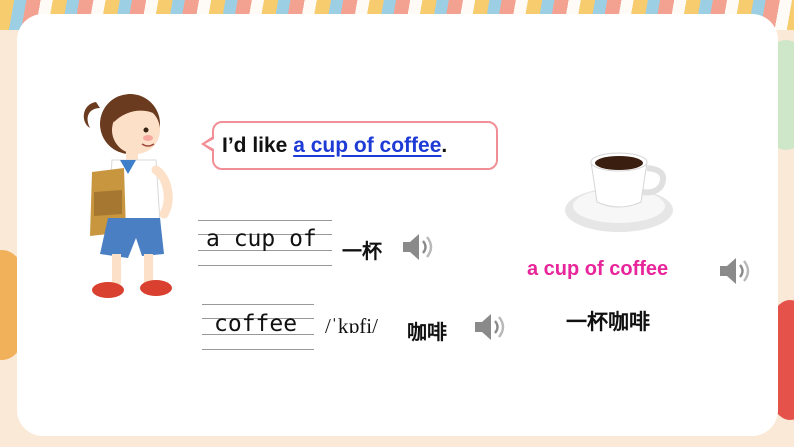  What do you see at coordinates (261, 239) in the screenshot?
I see `handwritten-a-cup-of: a cup of` at bounding box center [261, 239].